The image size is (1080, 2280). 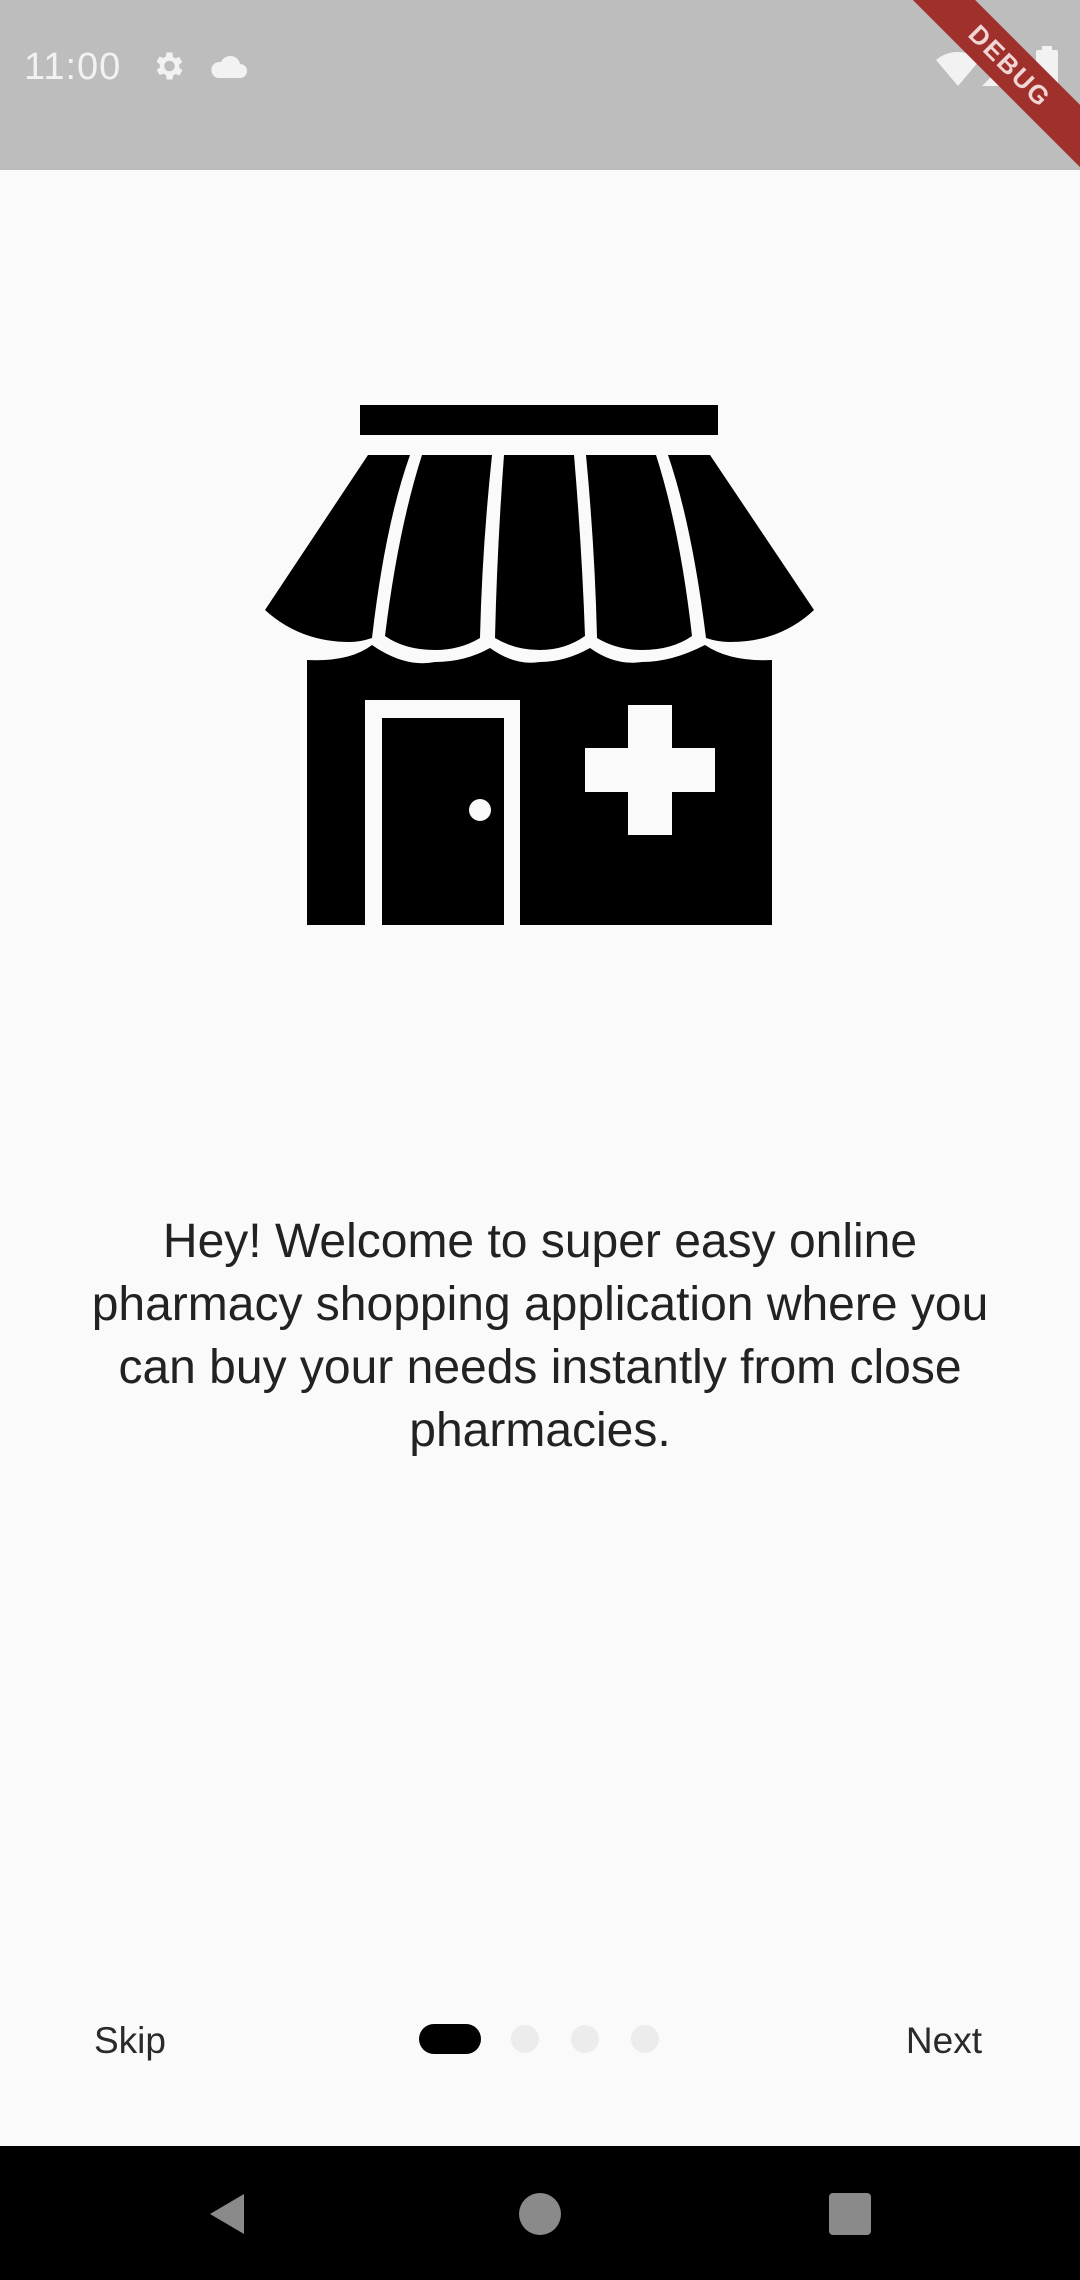 I want to click on navigation-bar, so click(x=540, y=2213).